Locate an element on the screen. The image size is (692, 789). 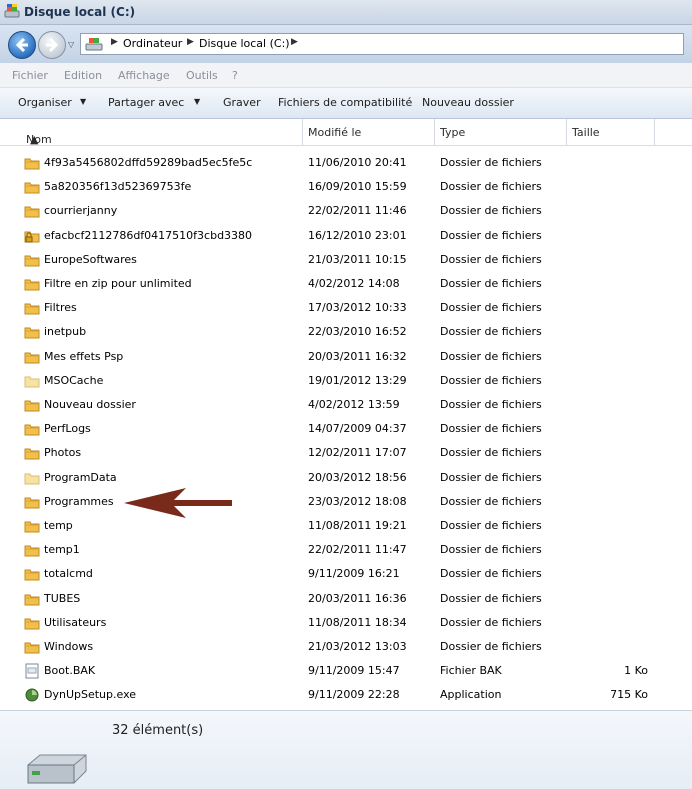
file-type: Fichier BAK is located at coordinates (471, 671).